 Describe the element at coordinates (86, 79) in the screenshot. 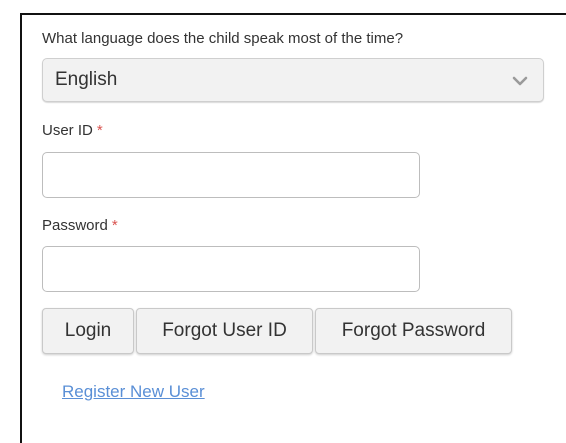

I see `language-selected-value: English` at that location.